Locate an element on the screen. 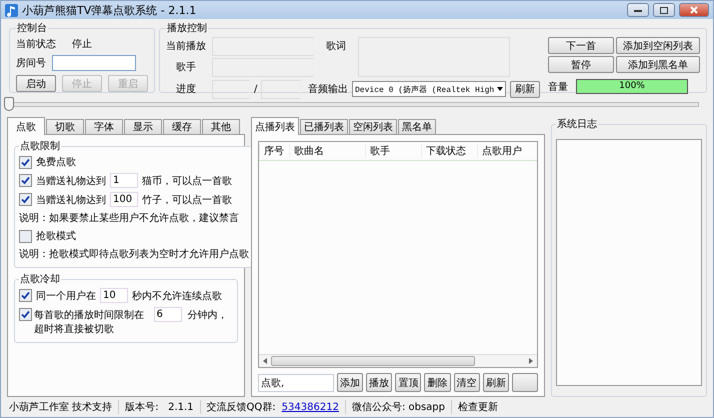  audio-device-dropdown: Device 0 (扬声器 (Realtek High is located at coordinates (429, 89).